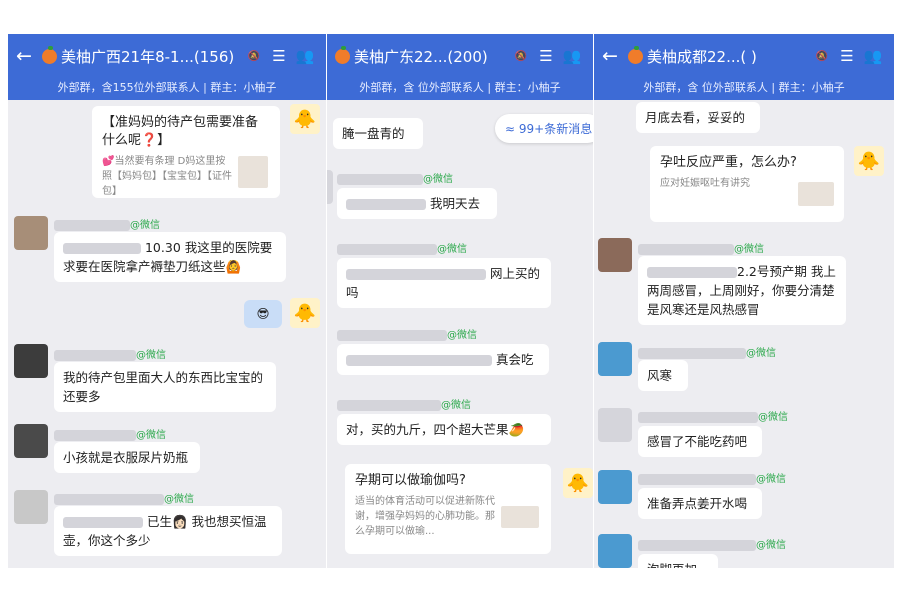 Image resolution: width=900 pixels, height=602 pixels. I want to click on chat-header: 美柚广东22...(200) 🔕 ☰ 👥, so click(460, 56).